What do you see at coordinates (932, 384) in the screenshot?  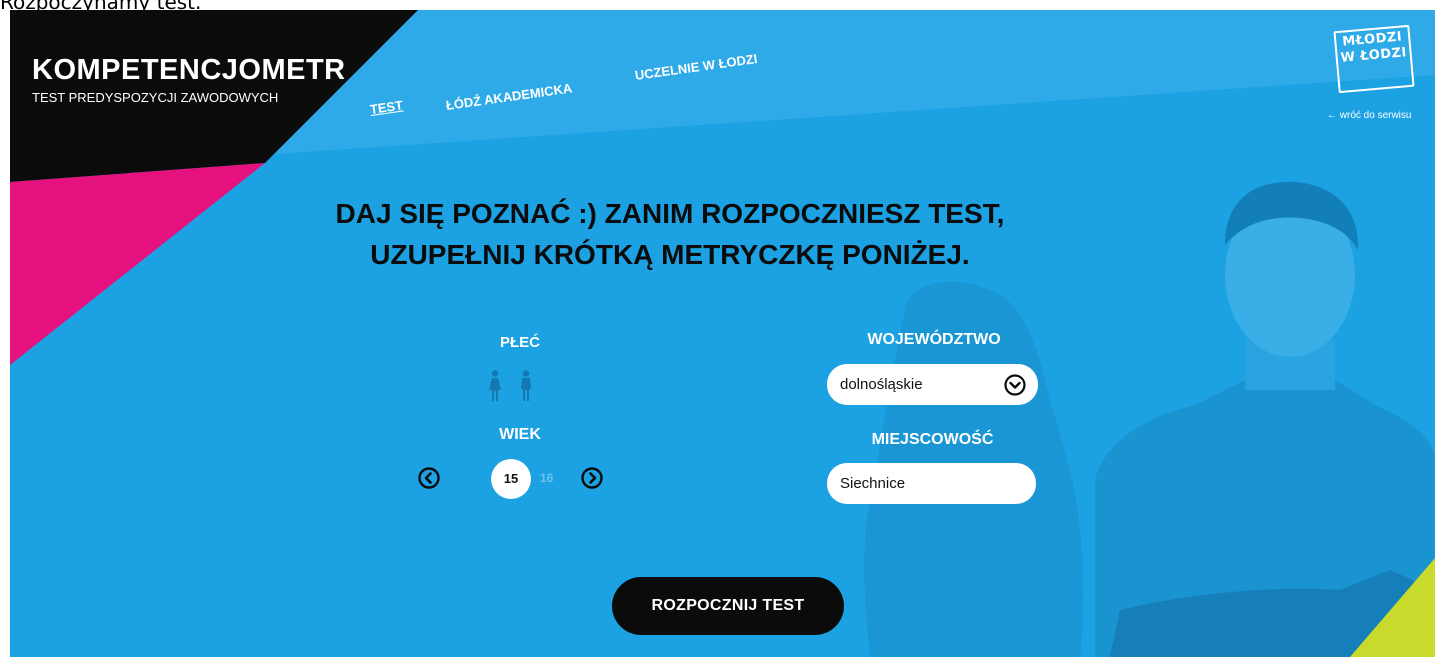 I see `region-select: dolnośląskie` at bounding box center [932, 384].